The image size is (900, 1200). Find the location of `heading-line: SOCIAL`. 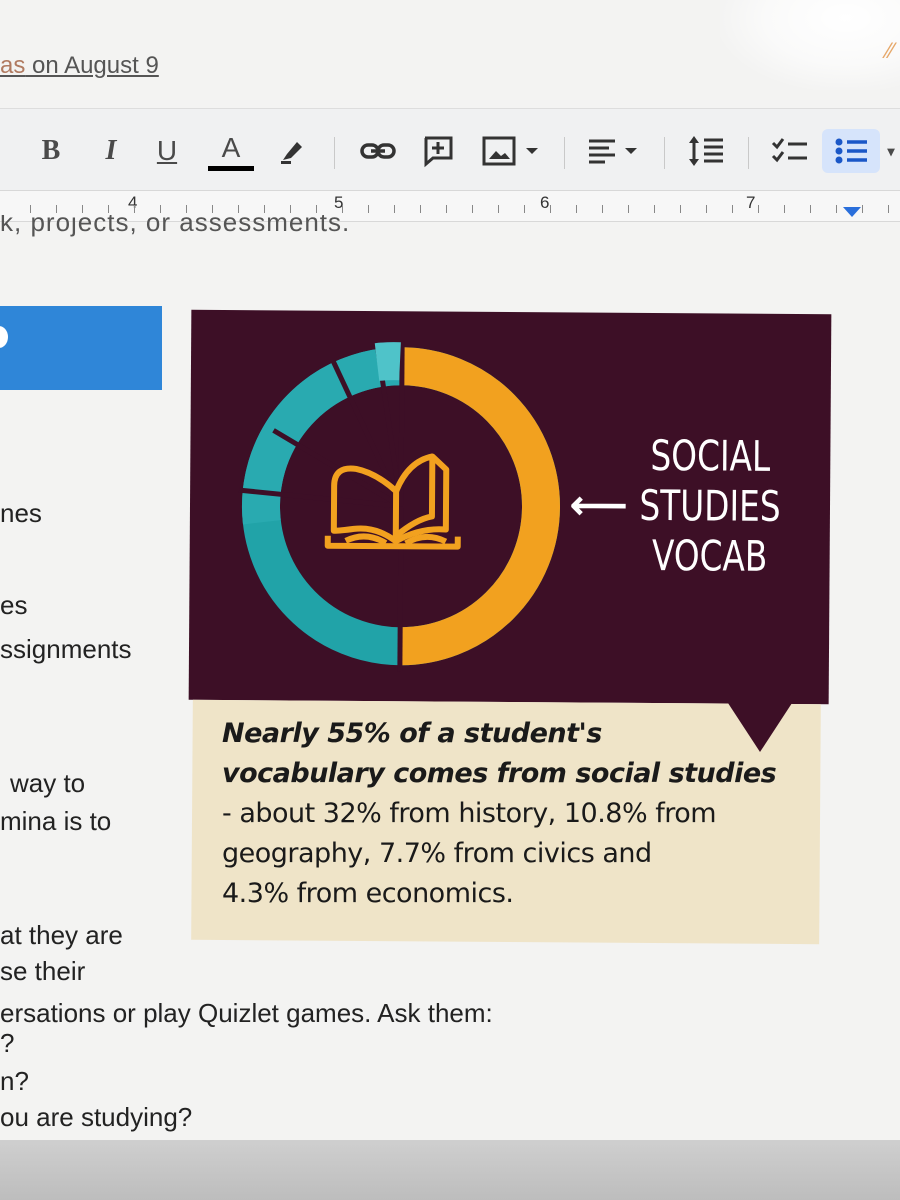

heading-line: SOCIAL is located at coordinates (710, 455).